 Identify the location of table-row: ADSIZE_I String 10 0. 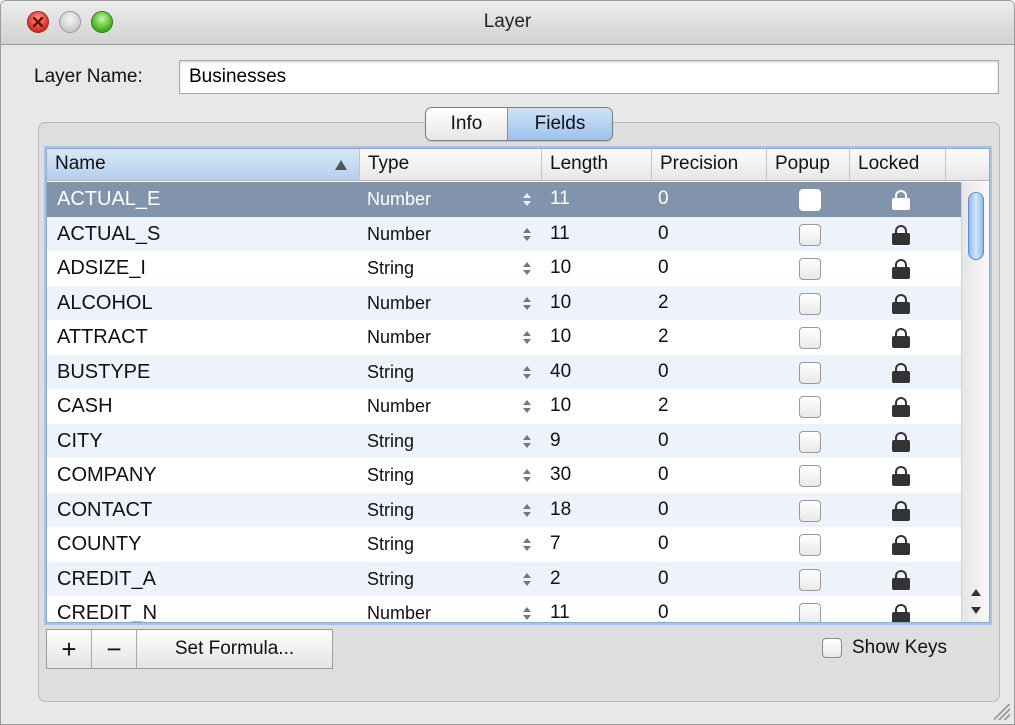
(504, 268).